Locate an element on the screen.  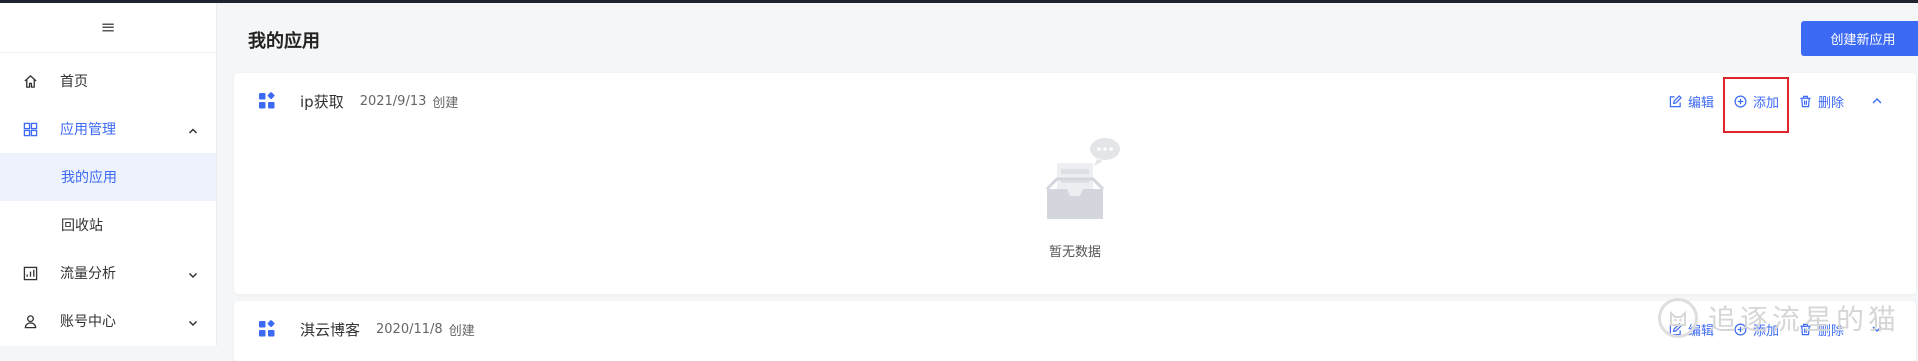
sidebar-item-app-management: 应用管理 is located at coordinates (108, 129).